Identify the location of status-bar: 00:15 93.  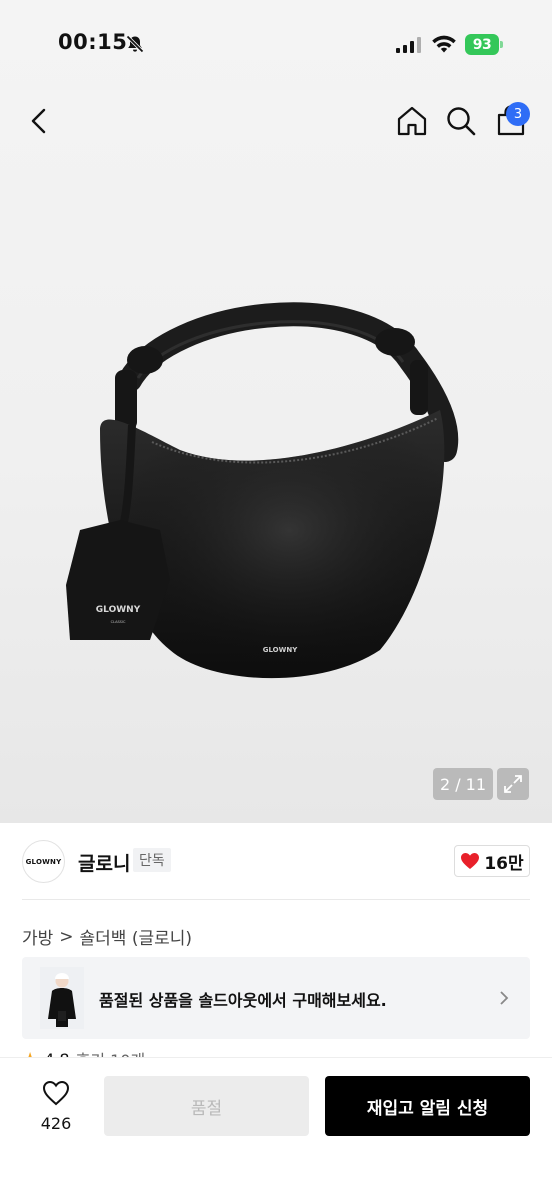
(276, 45).